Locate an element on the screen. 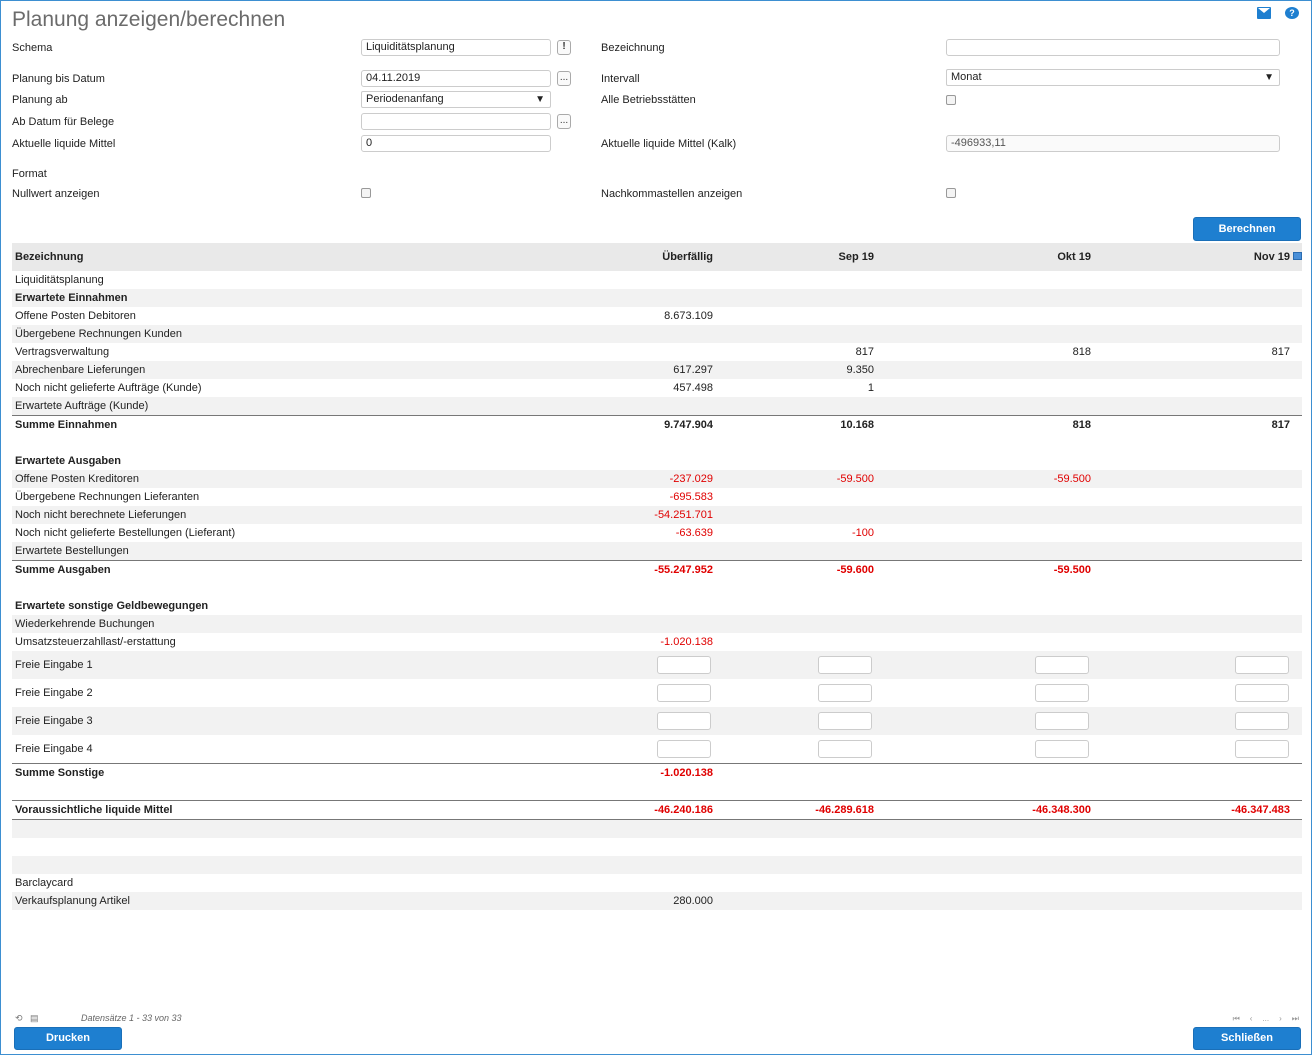  table-row: Erwartete Ausgaben is located at coordinates (657, 461).